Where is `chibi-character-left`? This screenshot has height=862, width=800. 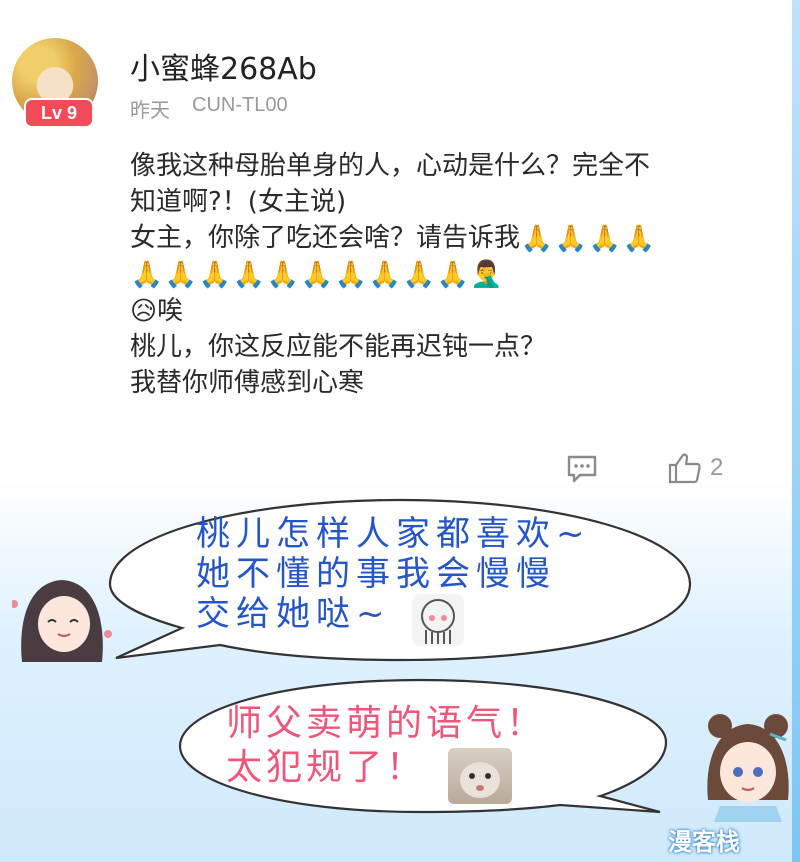 chibi-character-left is located at coordinates (62, 621).